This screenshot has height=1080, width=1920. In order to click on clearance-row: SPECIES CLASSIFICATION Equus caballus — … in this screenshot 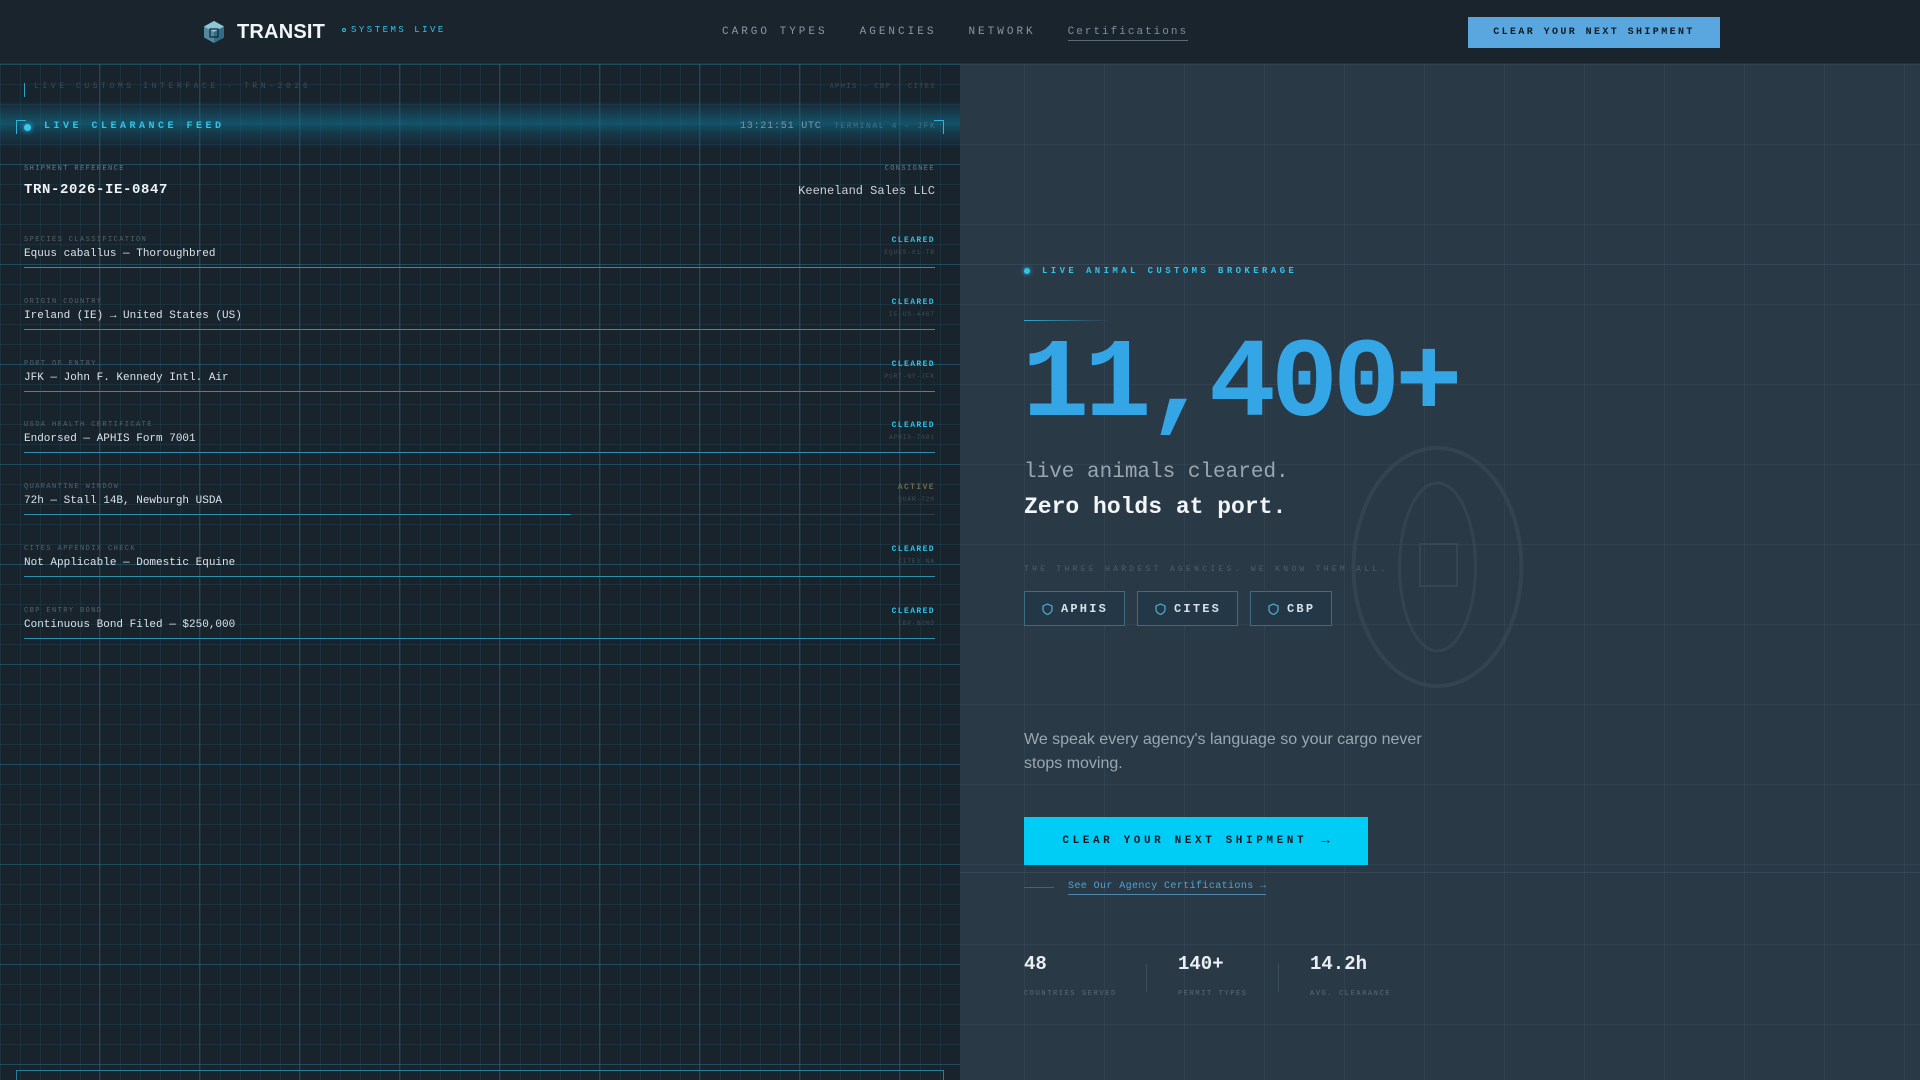, I will do `click(479, 261)`.